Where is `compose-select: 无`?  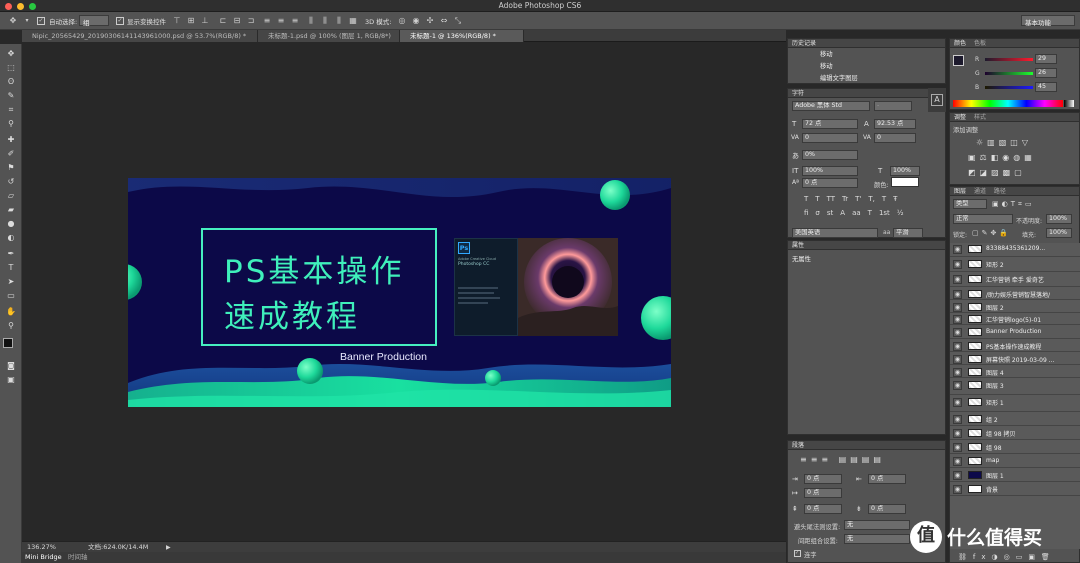 compose-select: 无 is located at coordinates (877, 539).